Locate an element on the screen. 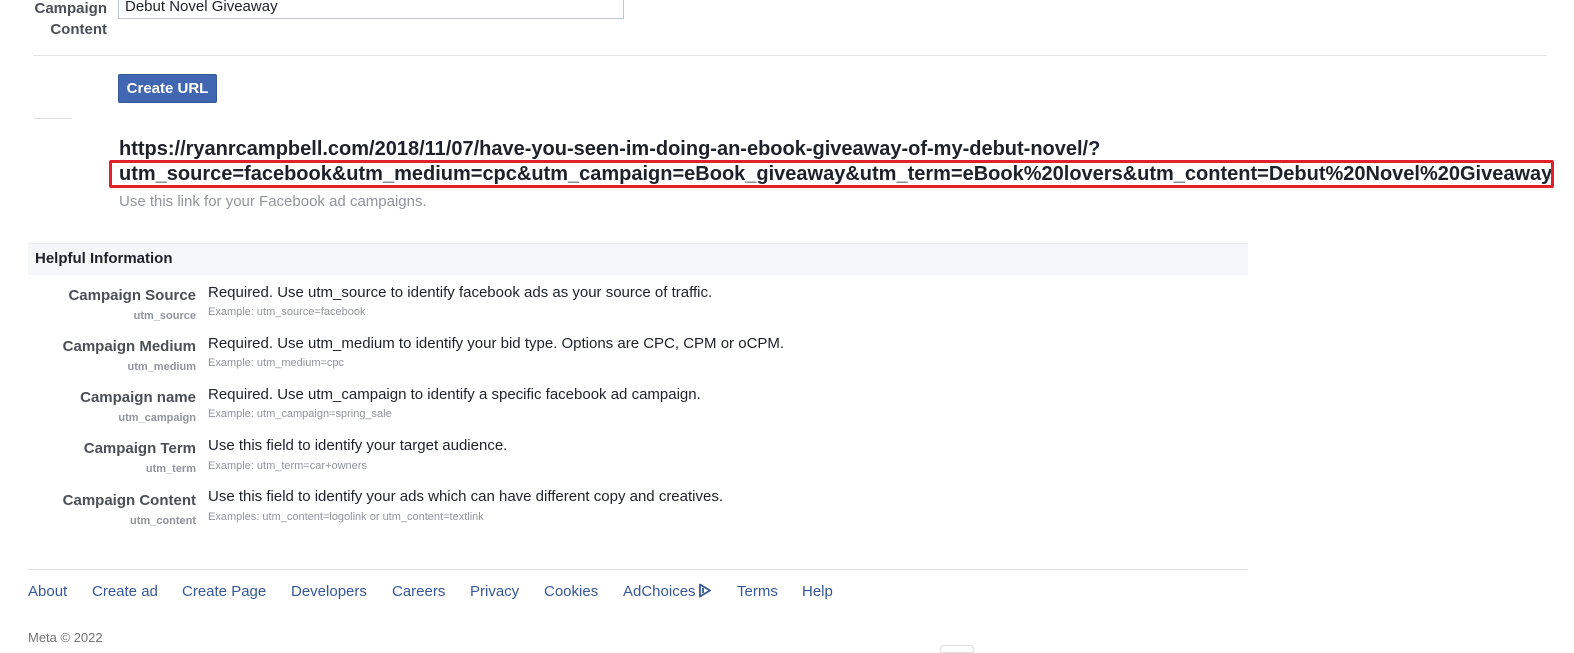 The width and height of the screenshot is (1574, 653). copyright: Meta © 2022 is located at coordinates (65, 637).